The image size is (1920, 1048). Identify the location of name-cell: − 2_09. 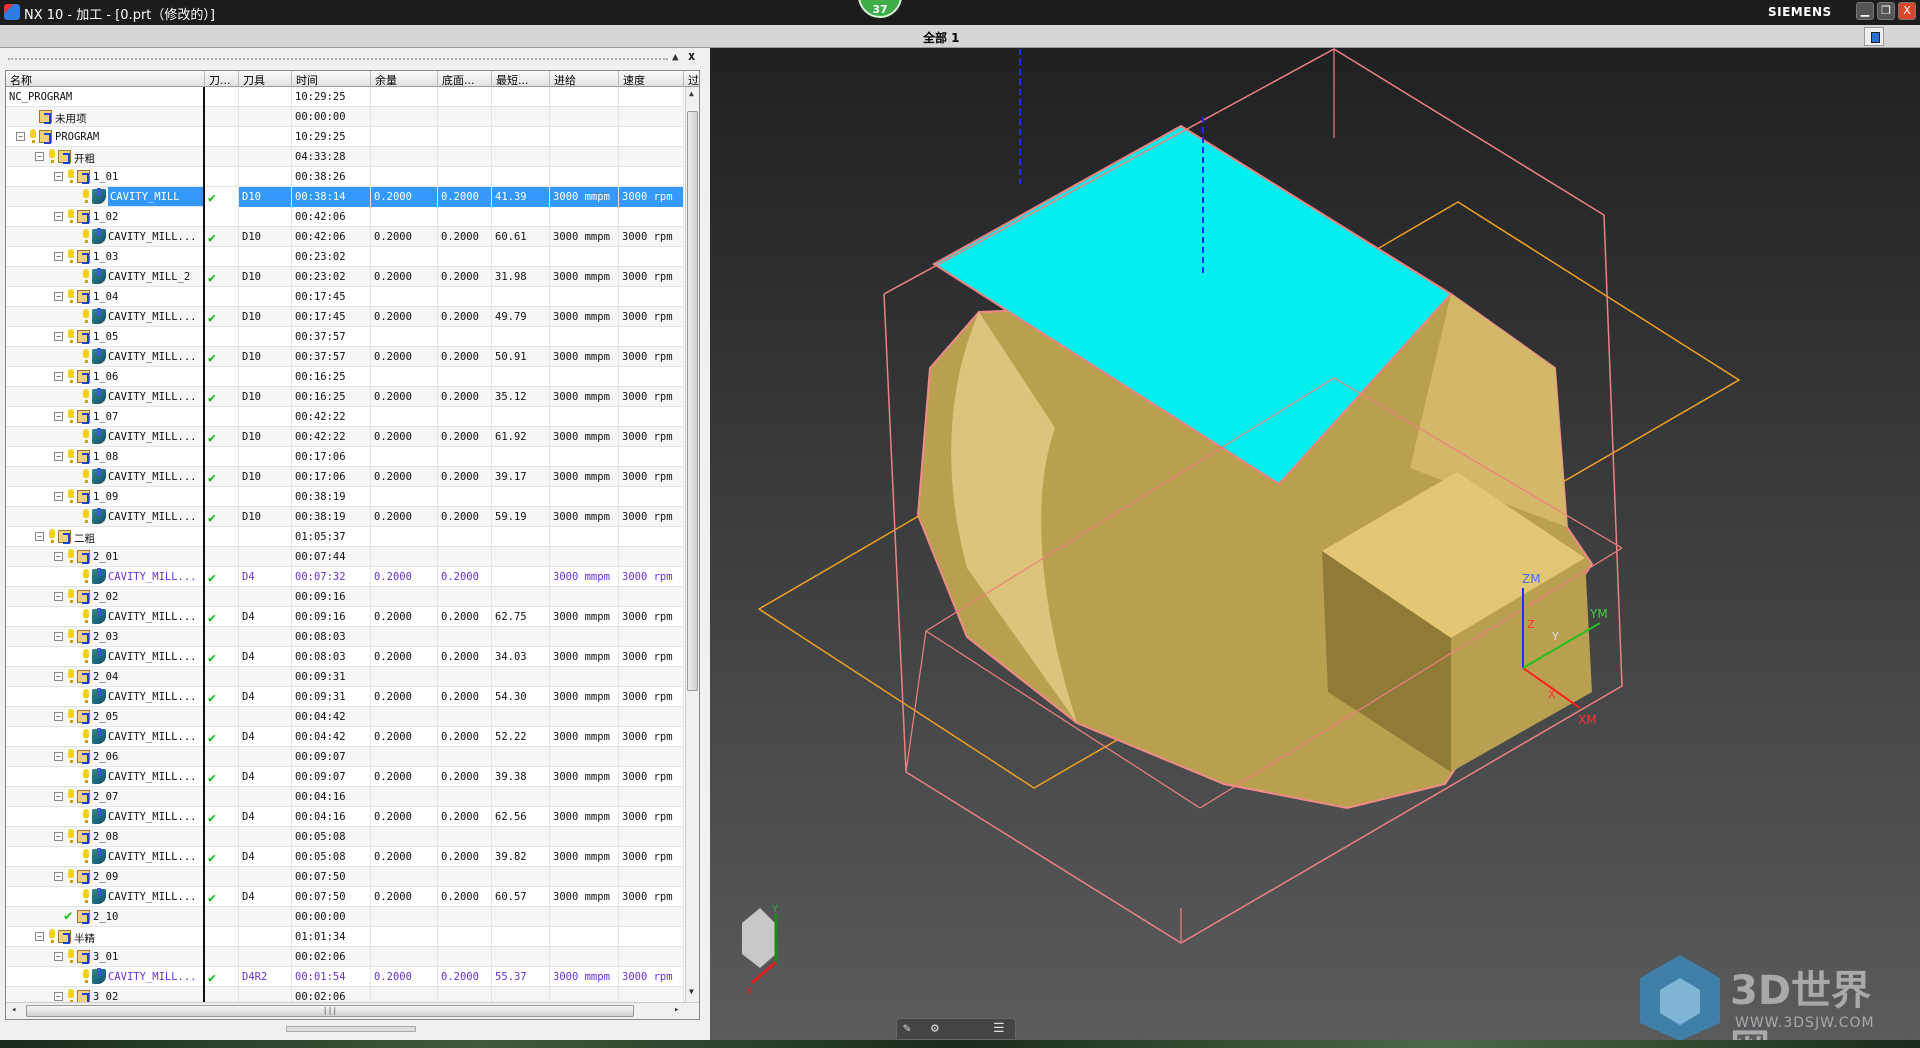
(105, 877).